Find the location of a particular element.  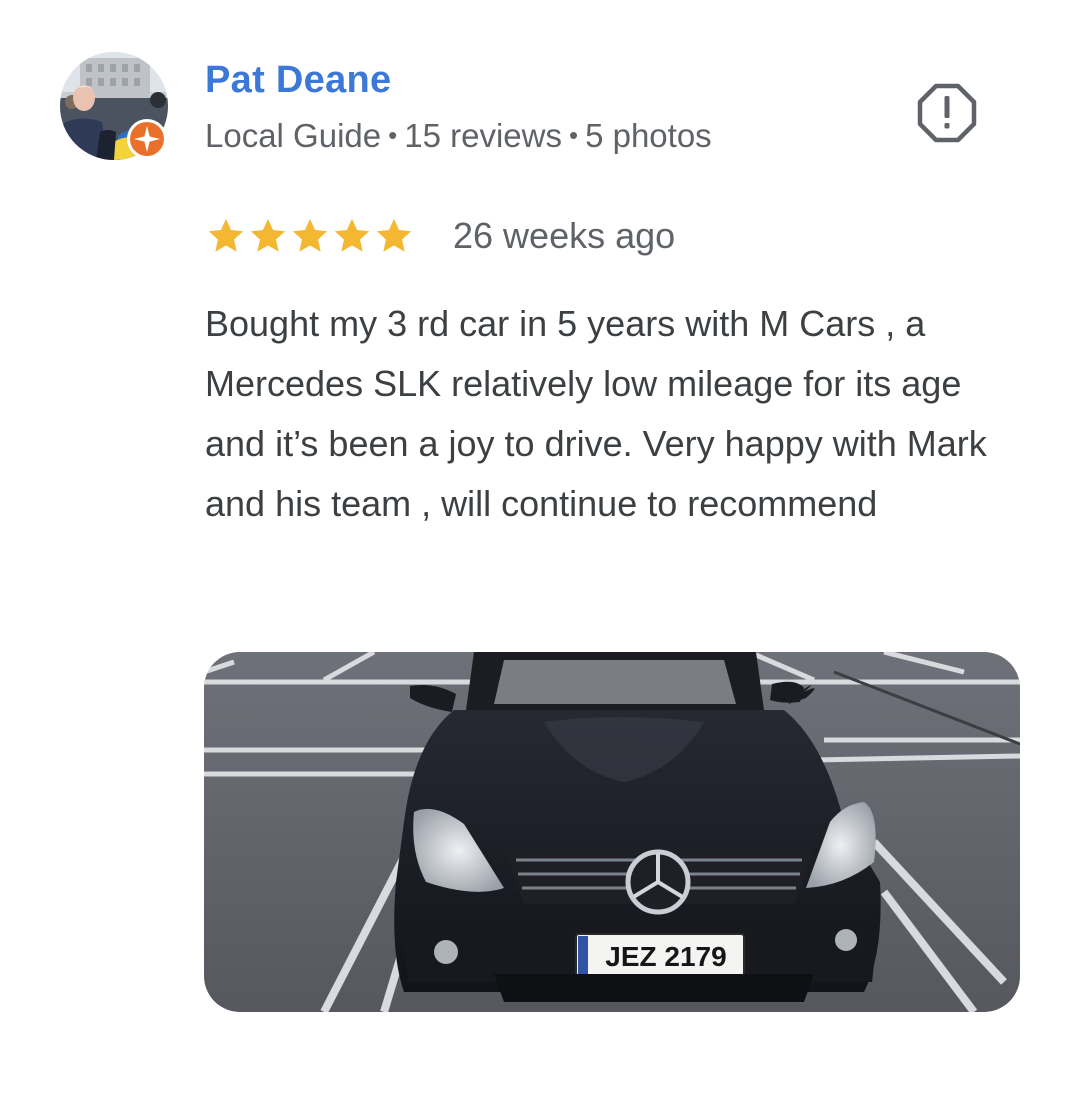

reviewer-name: Pat Deane is located at coordinates (298, 80).